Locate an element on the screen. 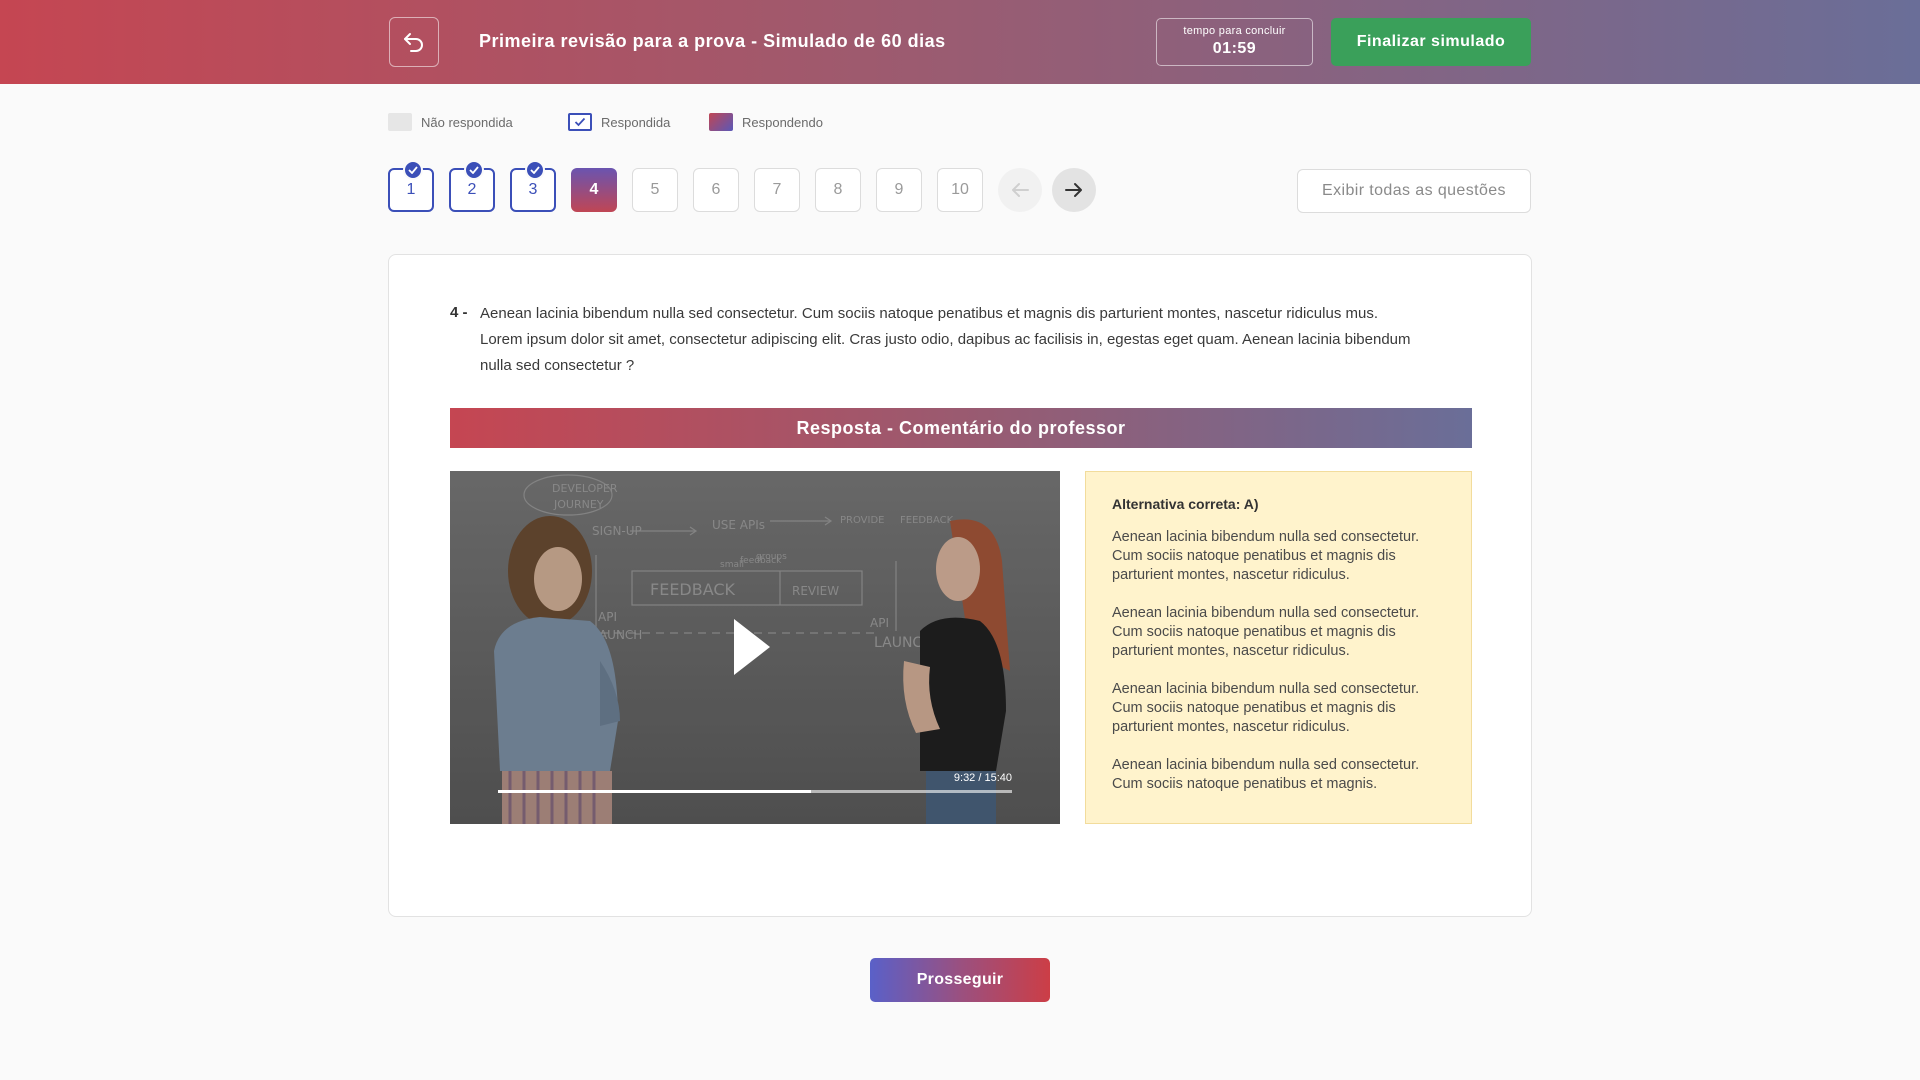  legend-answered: Respondida is located at coordinates (619, 122).